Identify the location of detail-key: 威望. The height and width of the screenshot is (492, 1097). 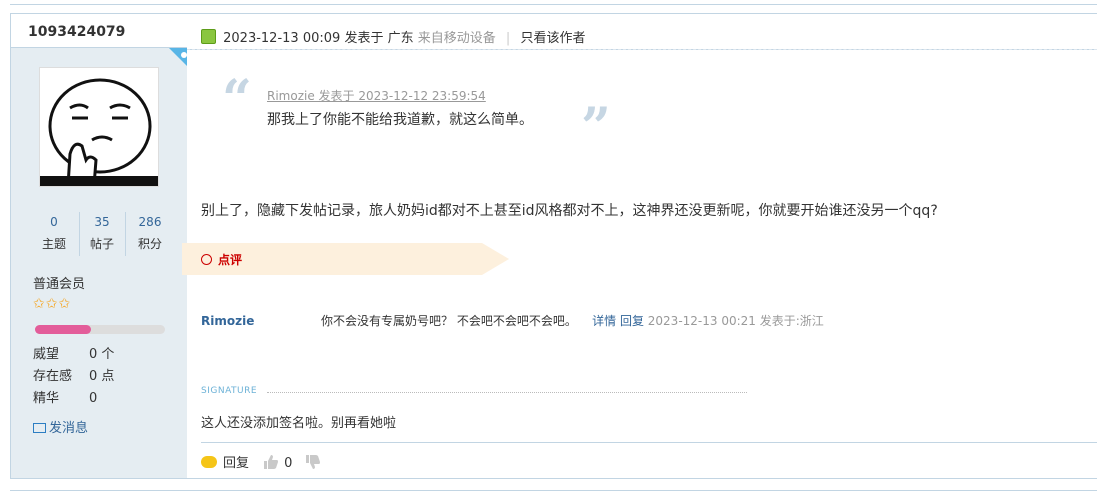
(46, 354).